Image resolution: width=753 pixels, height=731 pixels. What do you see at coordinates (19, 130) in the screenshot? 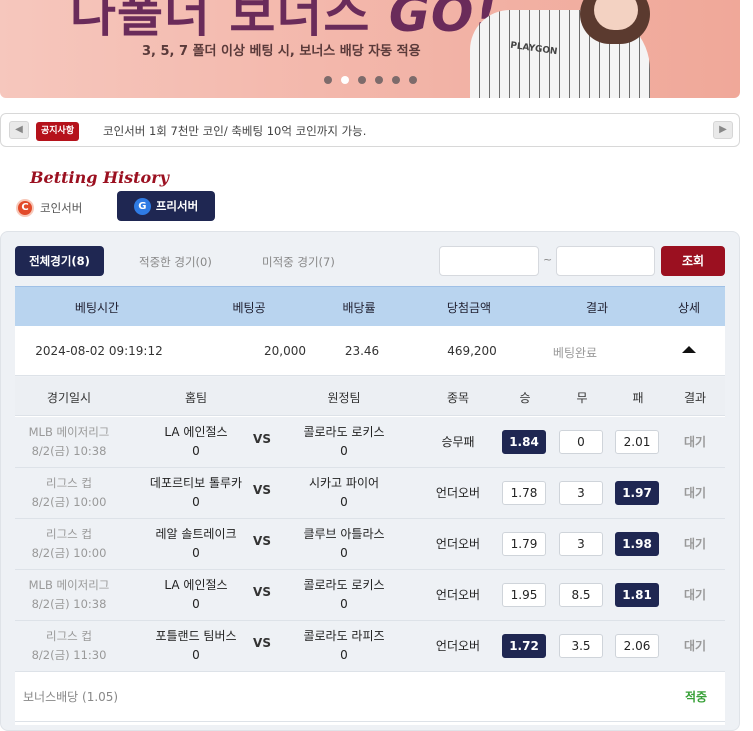
I see `notice-prev-button: ◀` at bounding box center [19, 130].